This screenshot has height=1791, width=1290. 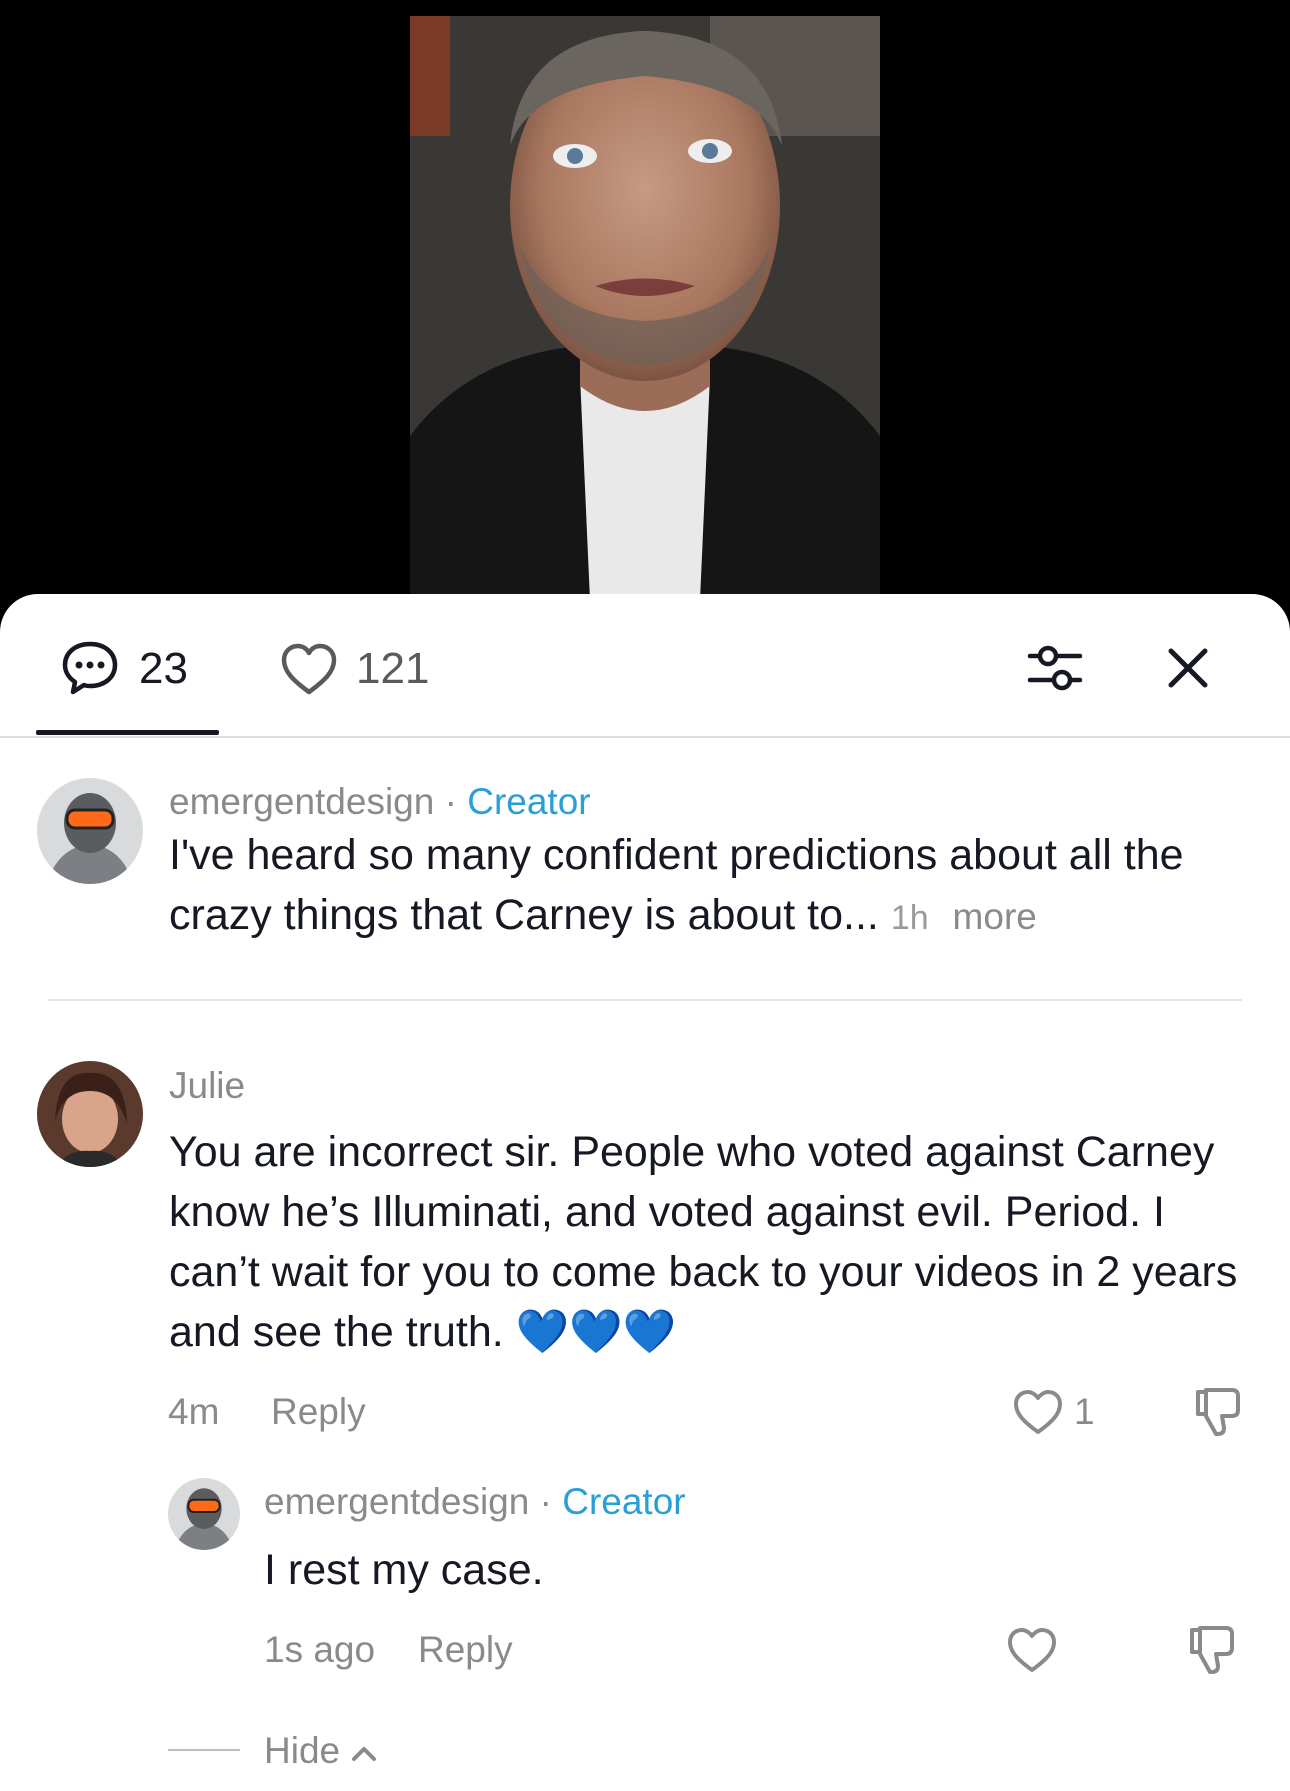 What do you see at coordinates (127, 732) in the screenshot?
I see `tab-comments-underline` at bounding box center [127, 732].